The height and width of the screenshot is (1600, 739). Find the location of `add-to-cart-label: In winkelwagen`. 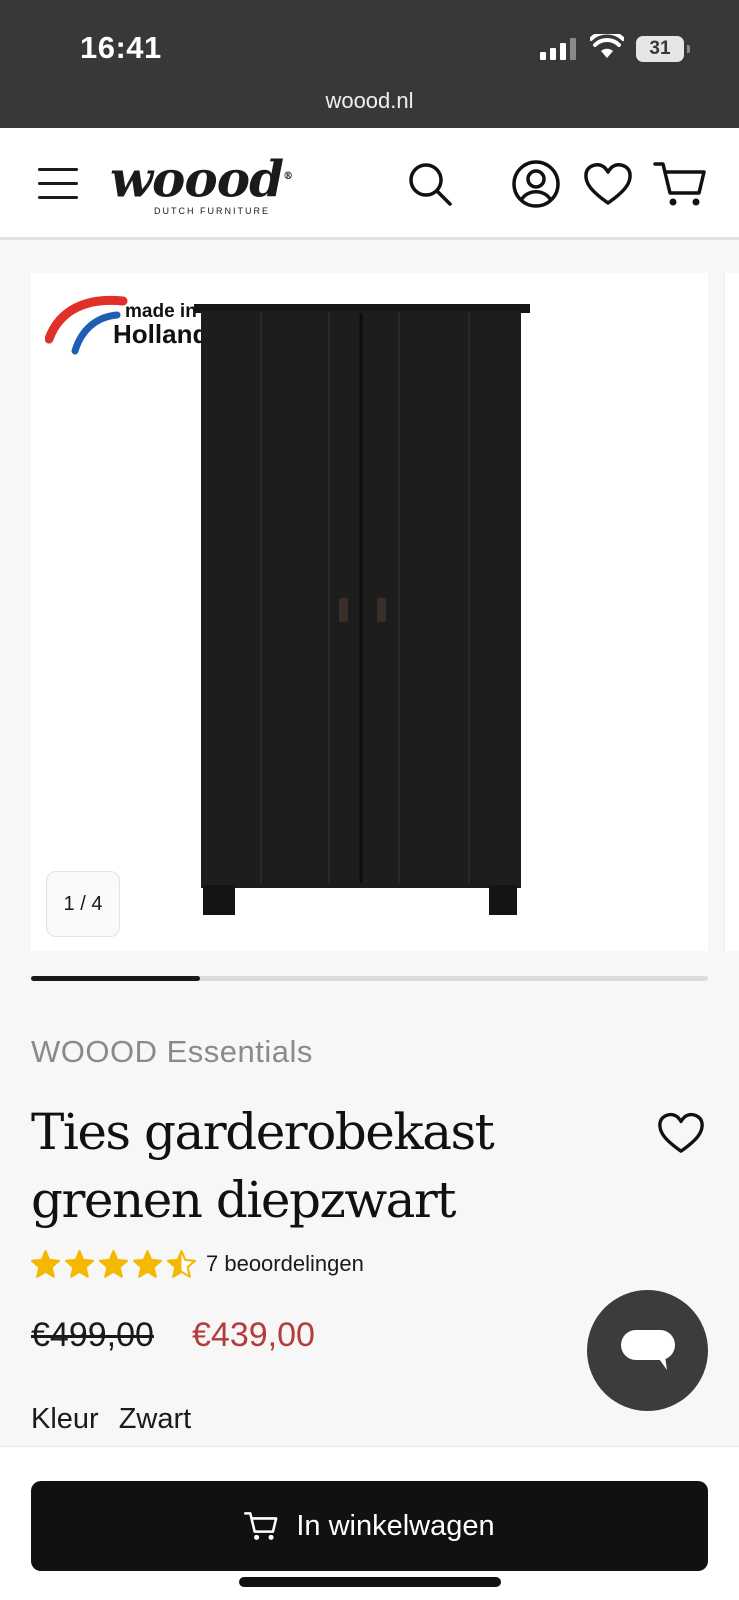

add-to-cart-label: In winkelwagen is located at coordinates (395, 1525).